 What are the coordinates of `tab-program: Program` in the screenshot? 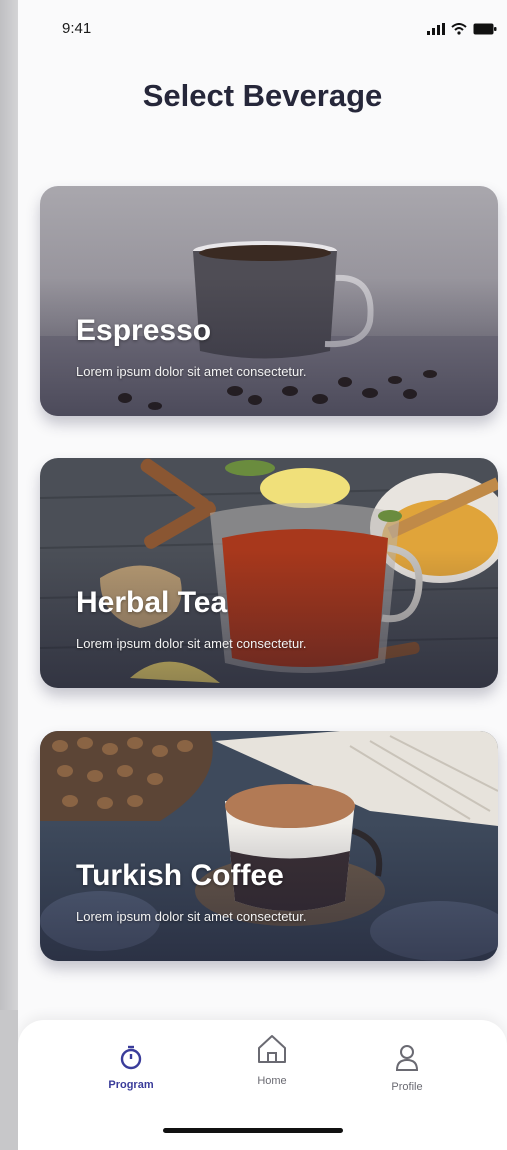 It's located at (131, 1067).